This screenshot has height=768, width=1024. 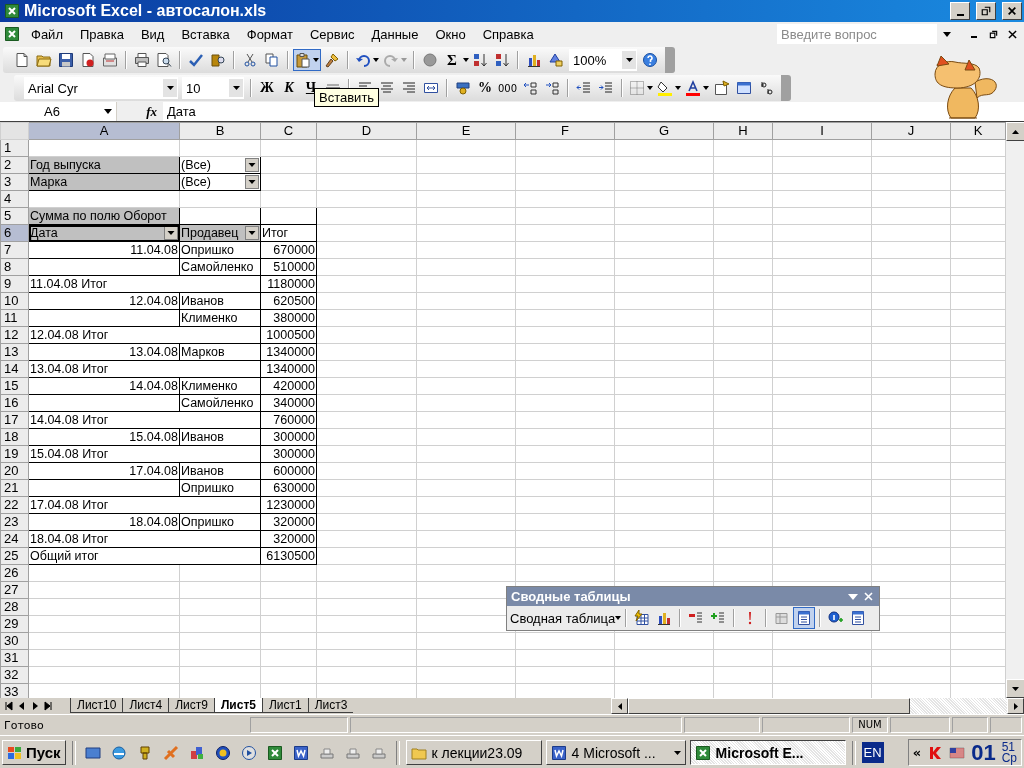 I want to click on tooltip: Вставить, so click(x=347, y=97).